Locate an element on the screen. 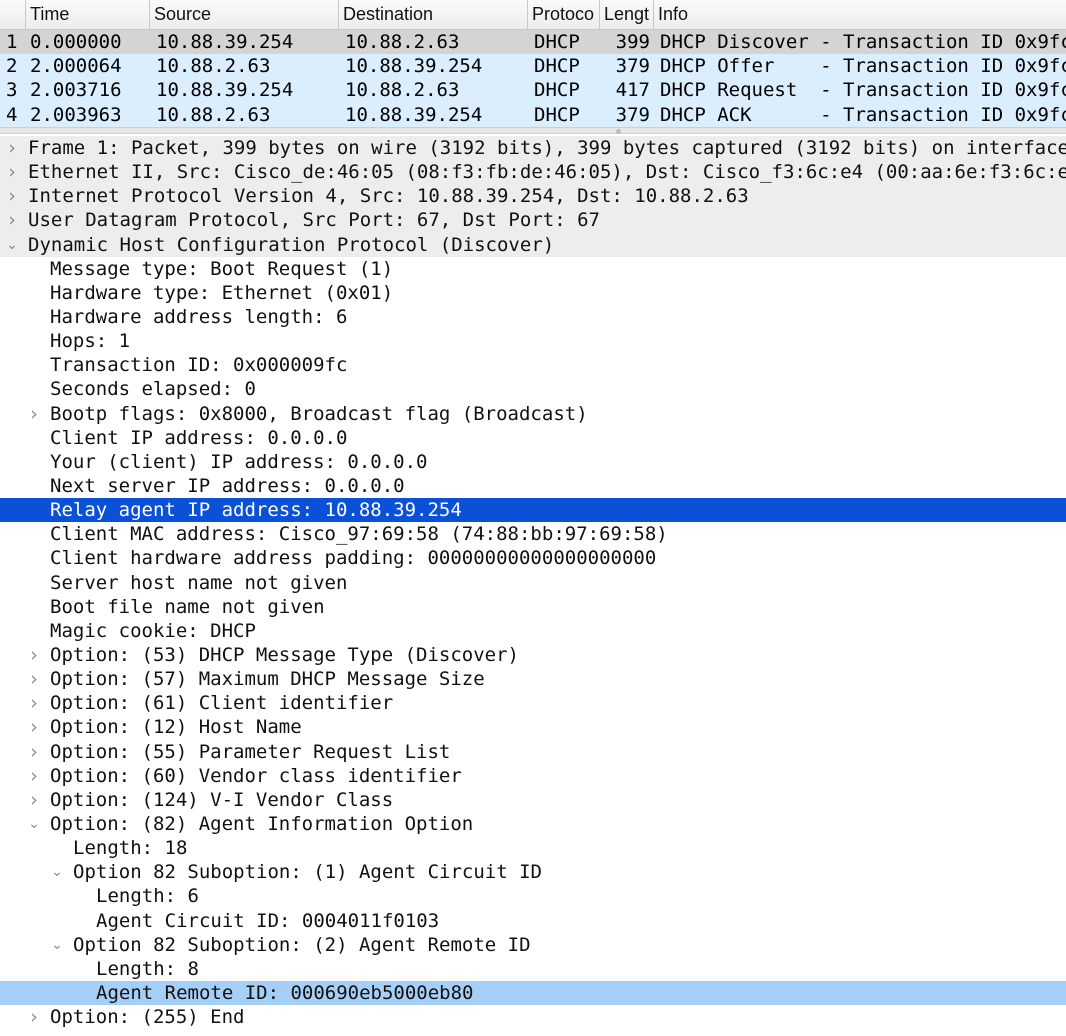 The height and width of the screenshot is (1036, 1066). packet-cell-length: 417 is located at coordinates (632, 90).